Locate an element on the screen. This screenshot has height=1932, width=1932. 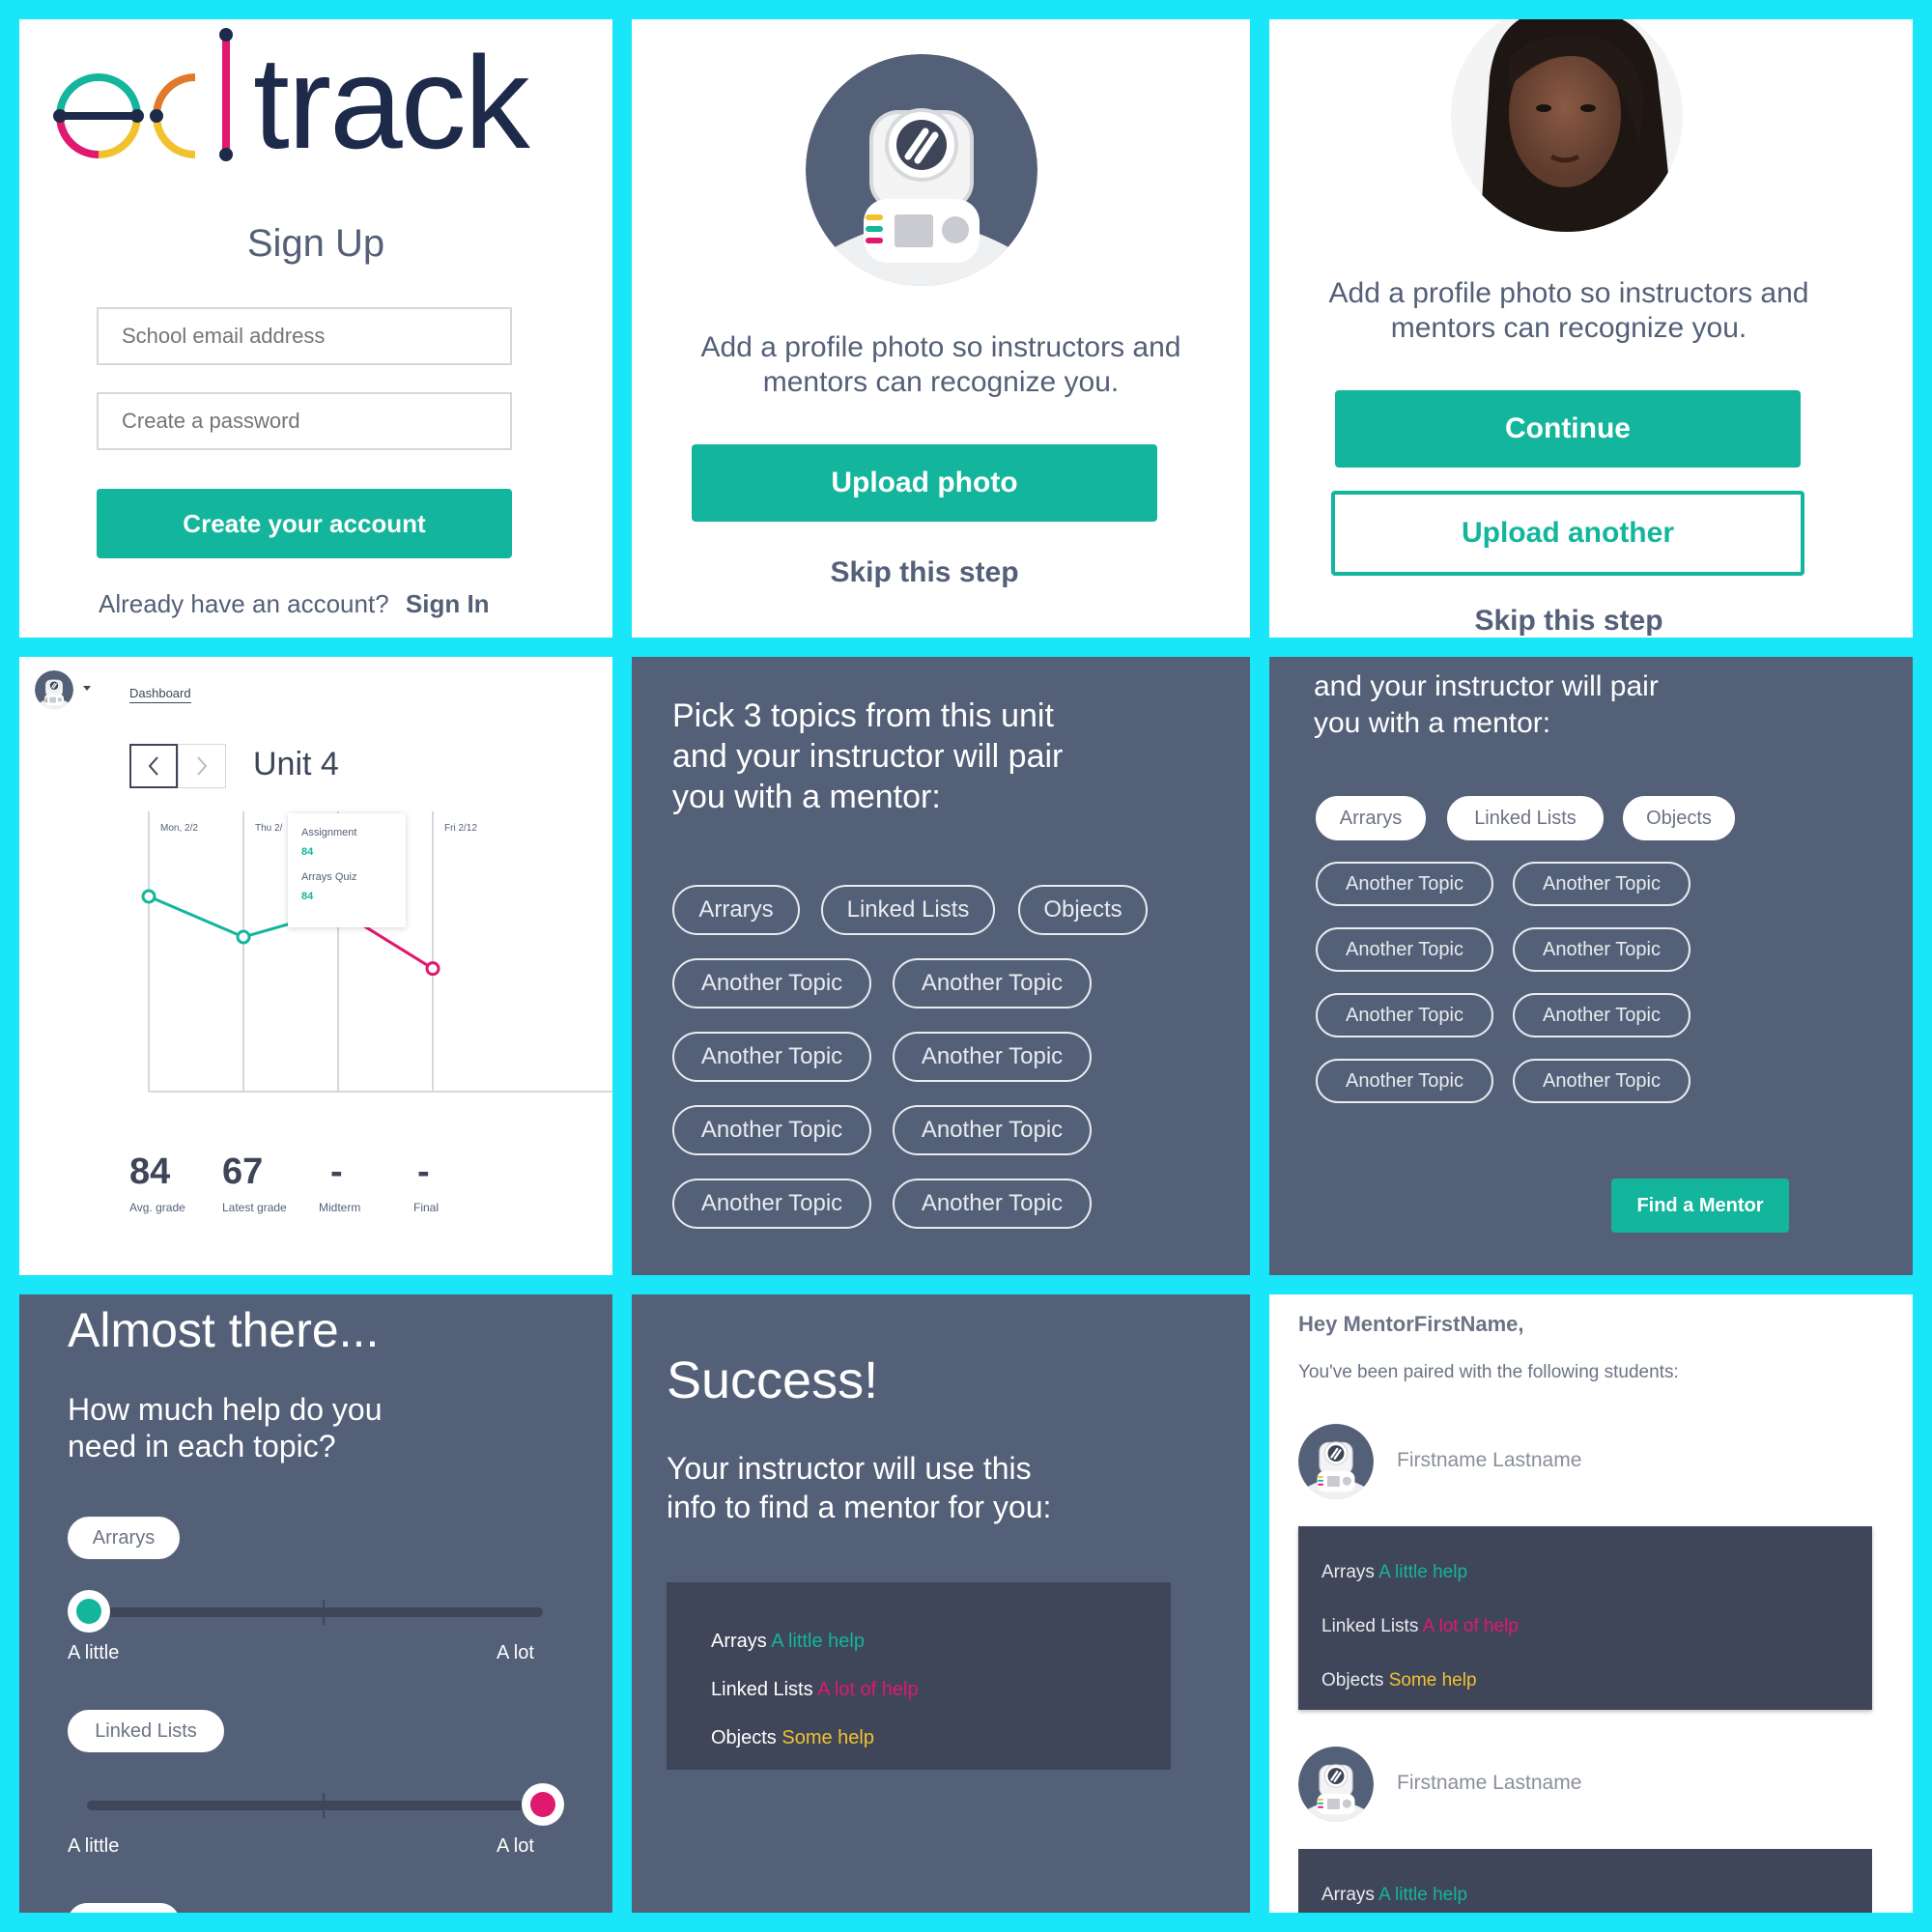
summary-topic: Arrays is located at coordinates (739, 1641).